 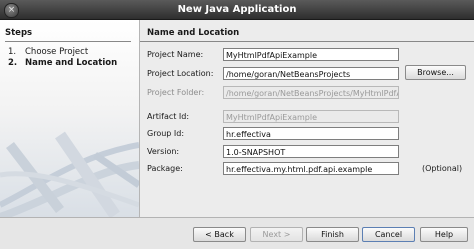 I want to click on window-title: New Java Application, so click(x=237, y=9).